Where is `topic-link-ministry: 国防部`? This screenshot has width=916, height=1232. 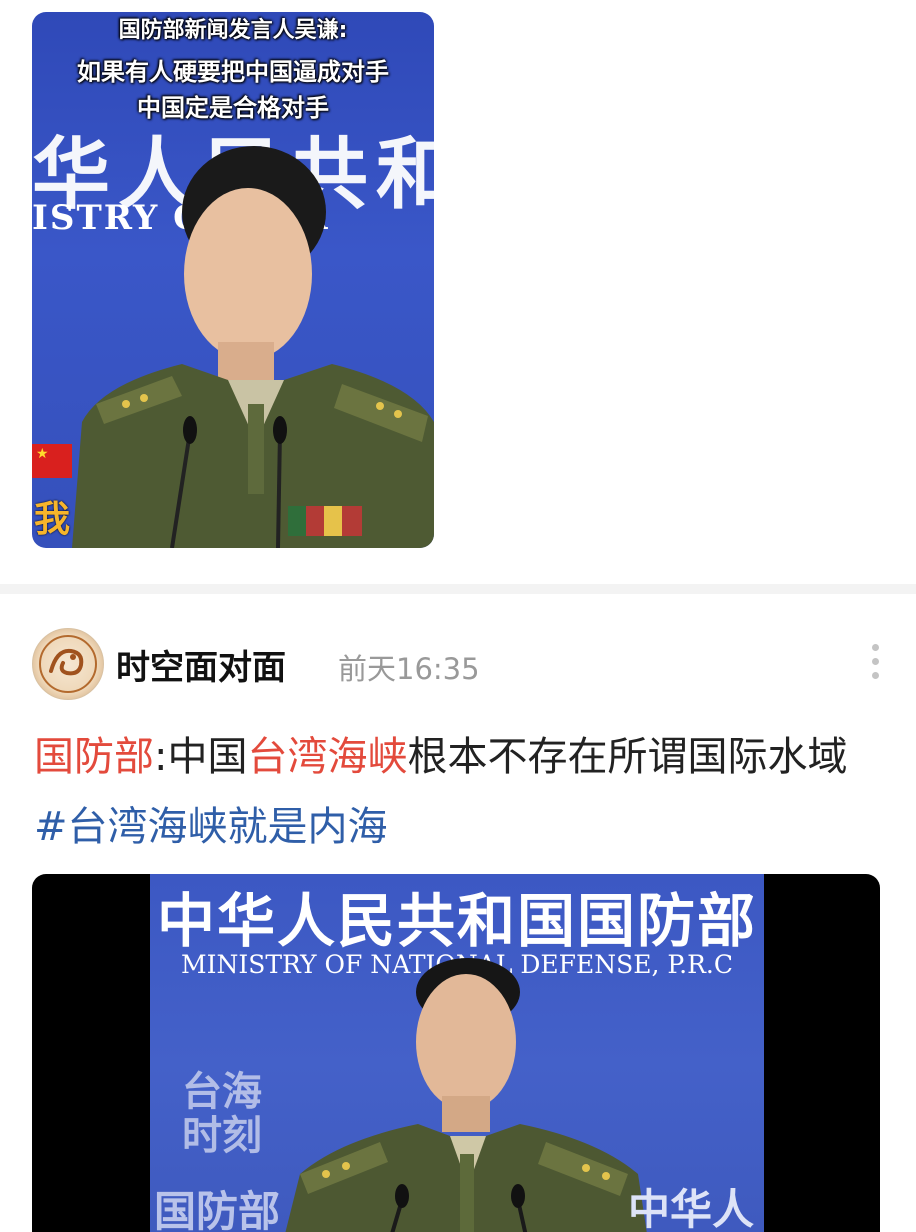
topic-link-ministry: 国防部 is located at coordinates (94, 757).